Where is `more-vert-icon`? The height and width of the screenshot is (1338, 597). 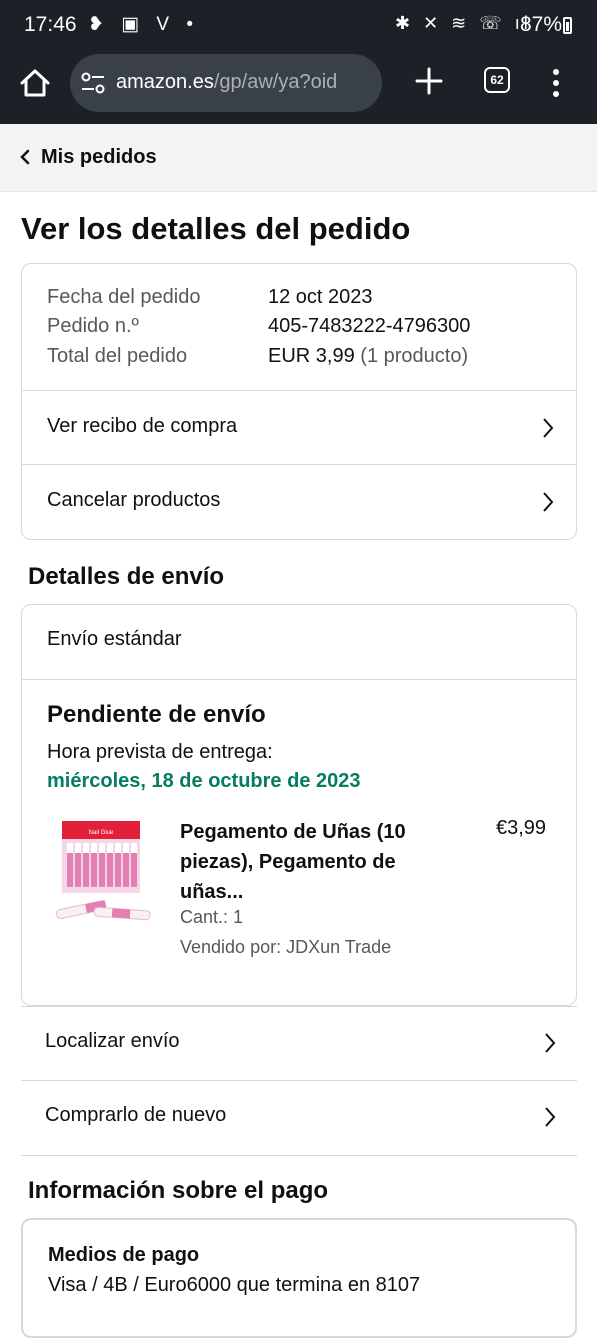 more-vert-icon is located at coordinates (556, 83).